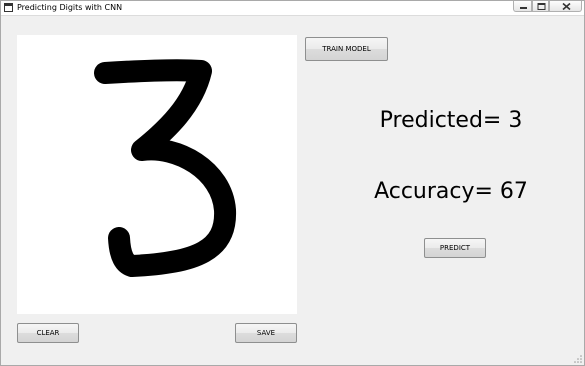  I want to click on app-window-icon, so click(8, 7).